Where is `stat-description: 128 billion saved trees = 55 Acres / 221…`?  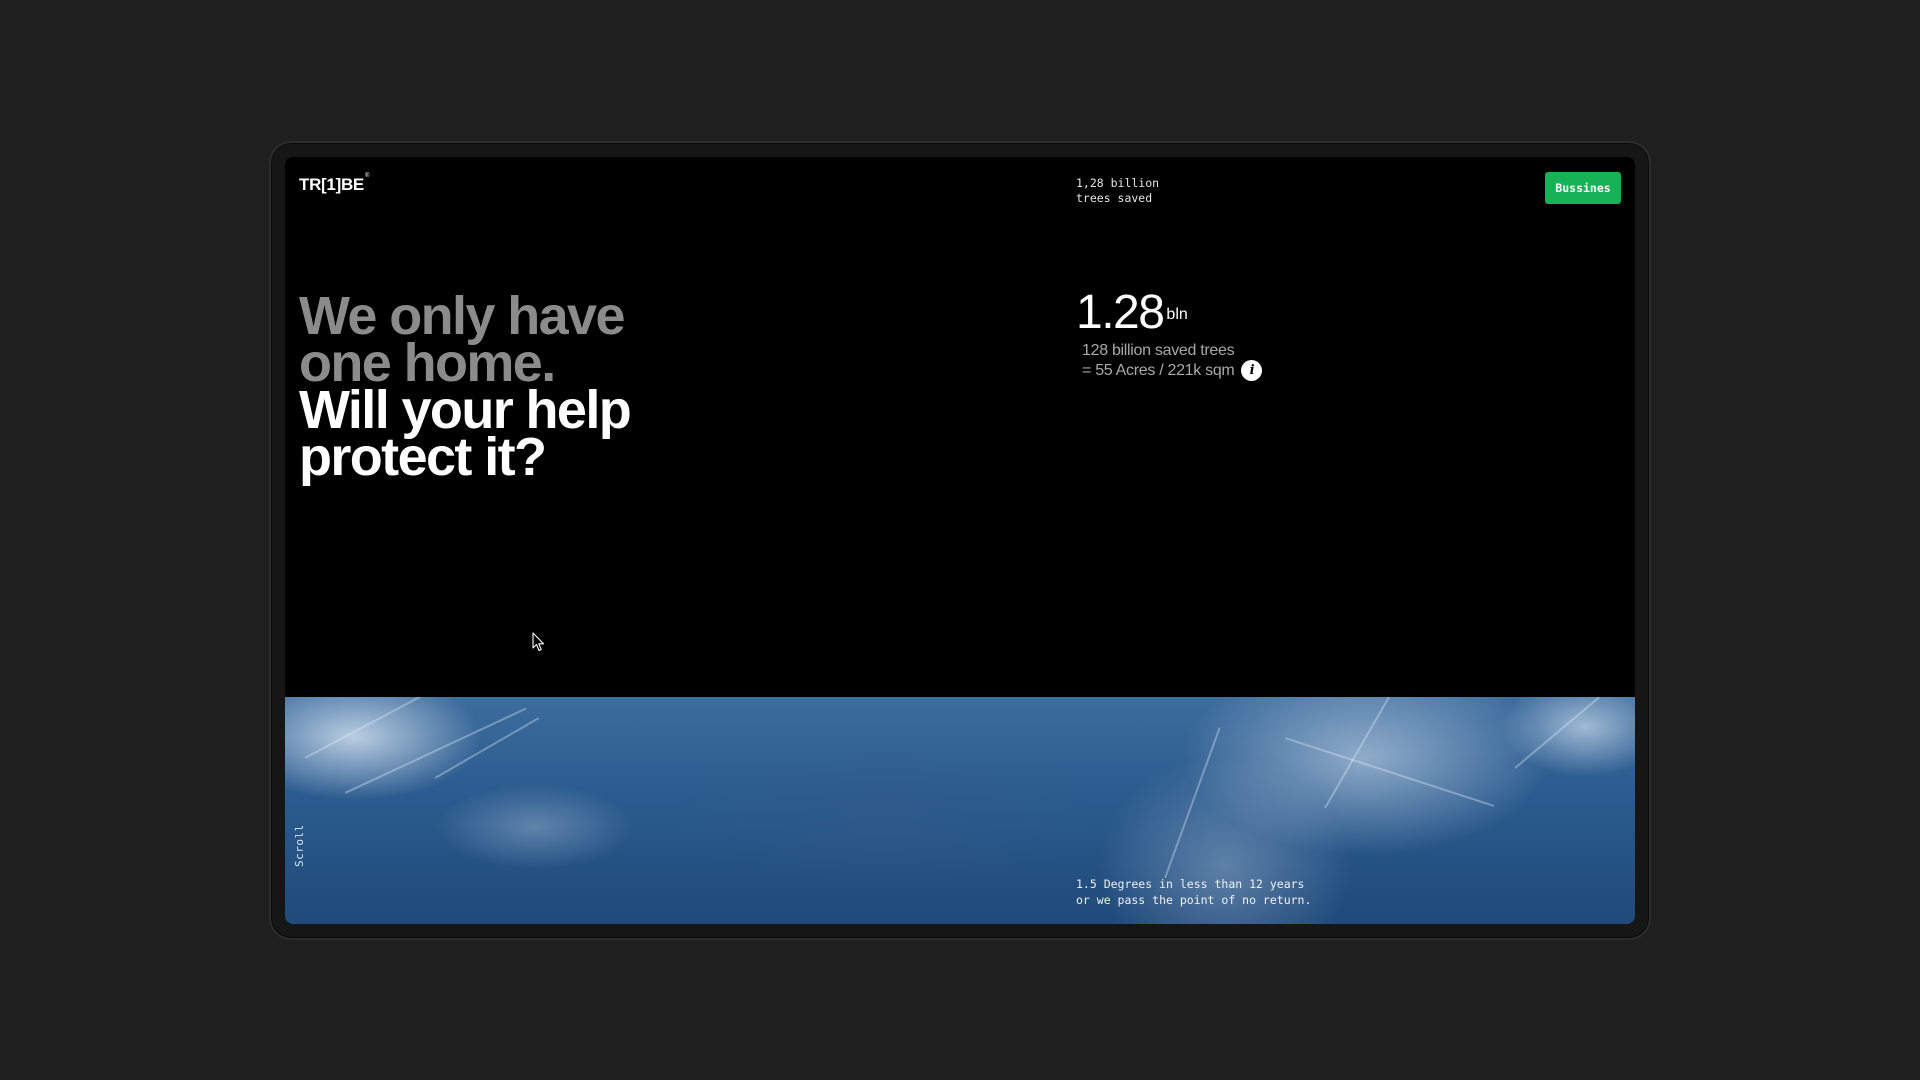
stat-description: 128 billion saved trees = 55 Acres / 221… is located at coordinates (1172, 361).